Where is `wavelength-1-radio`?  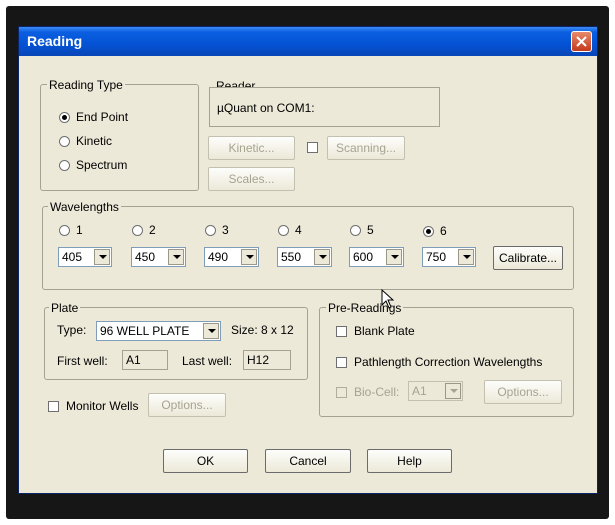 wavelength-1-radio is located at coordinates (64, 230).